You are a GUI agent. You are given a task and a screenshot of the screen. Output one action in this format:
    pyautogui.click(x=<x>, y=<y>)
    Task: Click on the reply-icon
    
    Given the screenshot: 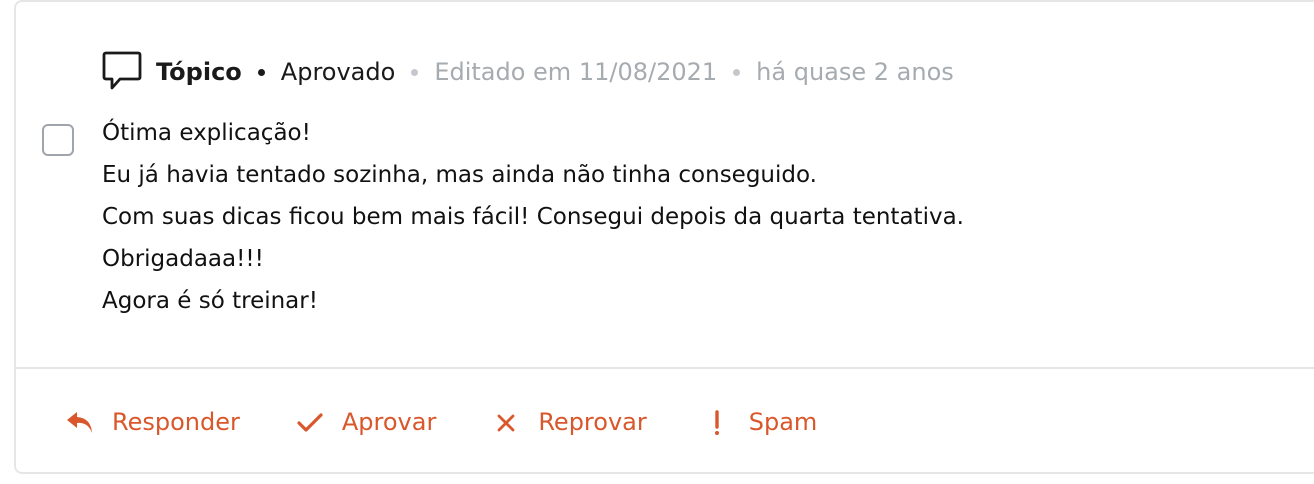 What is the action you would take?
    pyautogui.click(x=80, y=422)
    